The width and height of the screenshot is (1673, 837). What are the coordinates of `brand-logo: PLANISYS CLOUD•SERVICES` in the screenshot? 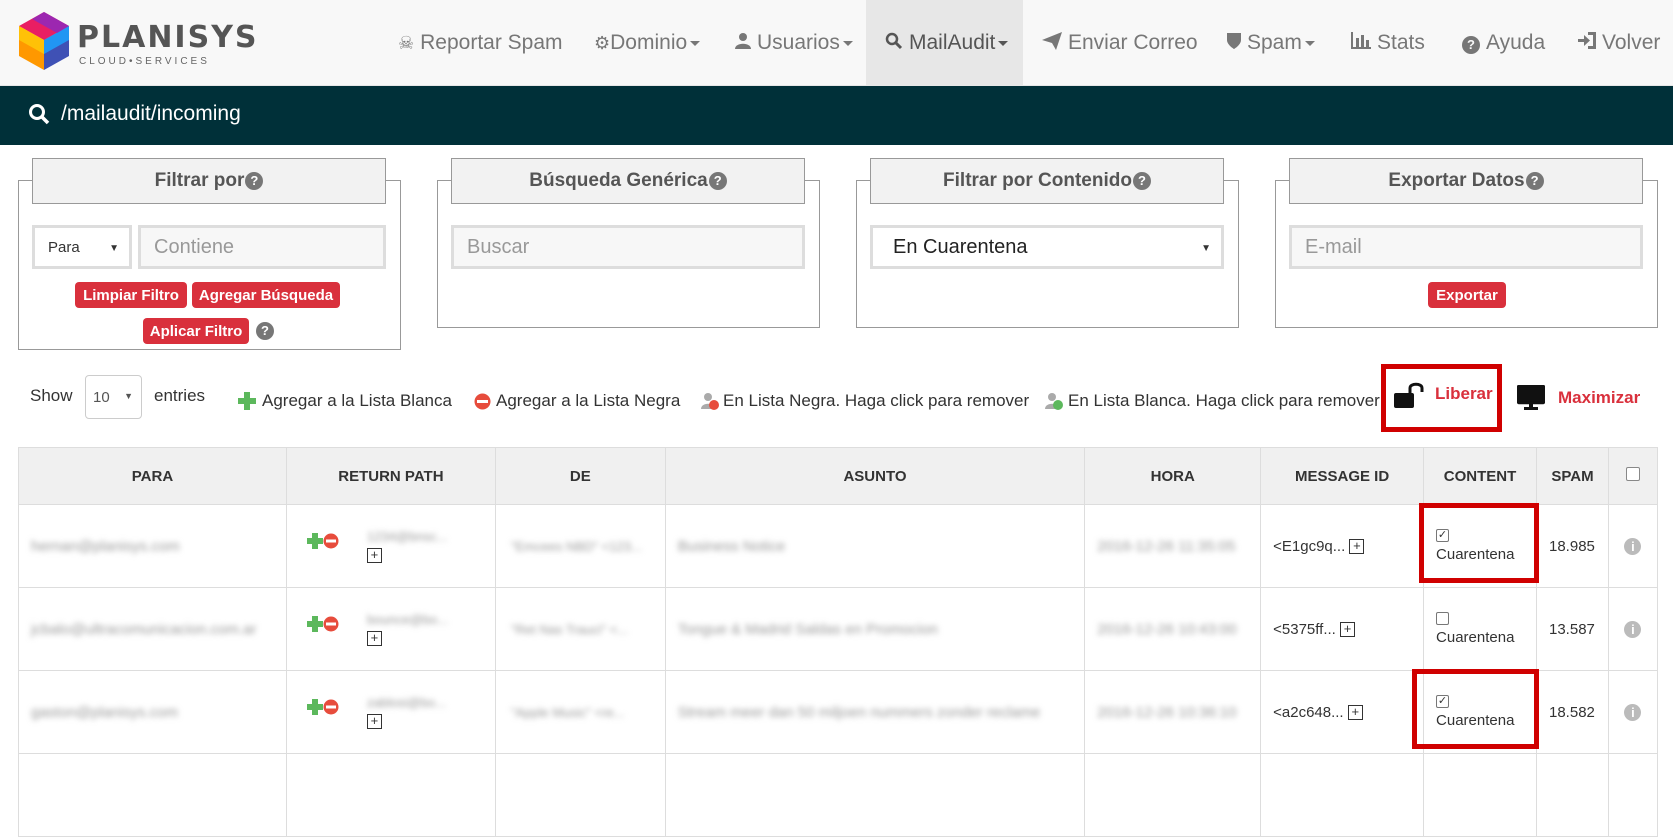 It's located at (137, 42).